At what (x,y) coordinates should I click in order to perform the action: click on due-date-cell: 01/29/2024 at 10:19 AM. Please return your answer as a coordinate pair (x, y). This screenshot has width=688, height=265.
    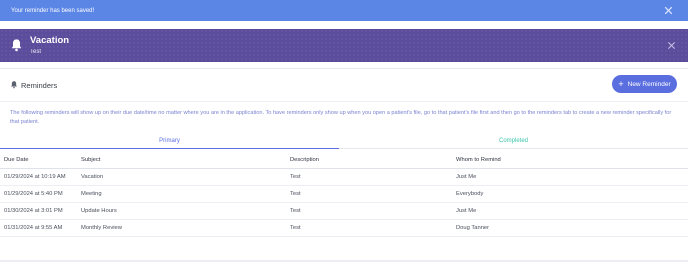
    Looking at the image, I should click on (38, 177).